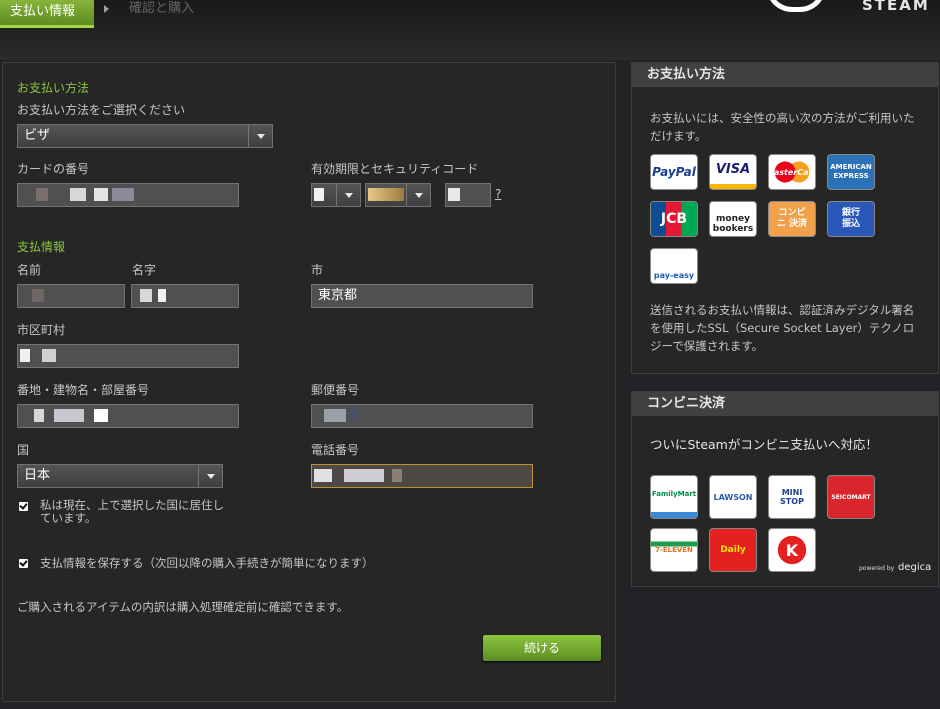 This screenshot has height=709, width=940. I want to click on phone-input, so click(422, 476).